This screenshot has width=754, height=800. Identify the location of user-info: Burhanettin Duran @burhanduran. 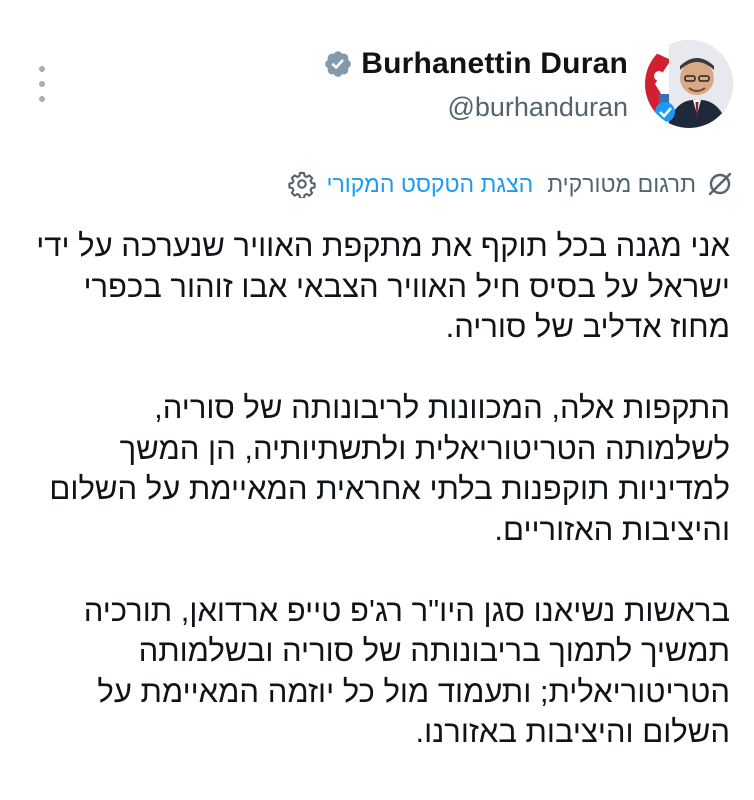
(475, 82).